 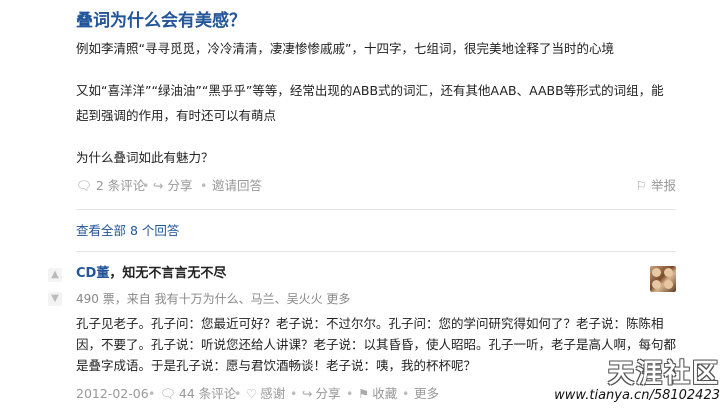 I want to click on voters-list: 我有十万为什么、马兰、吴火火, so click(x=239, y=299).